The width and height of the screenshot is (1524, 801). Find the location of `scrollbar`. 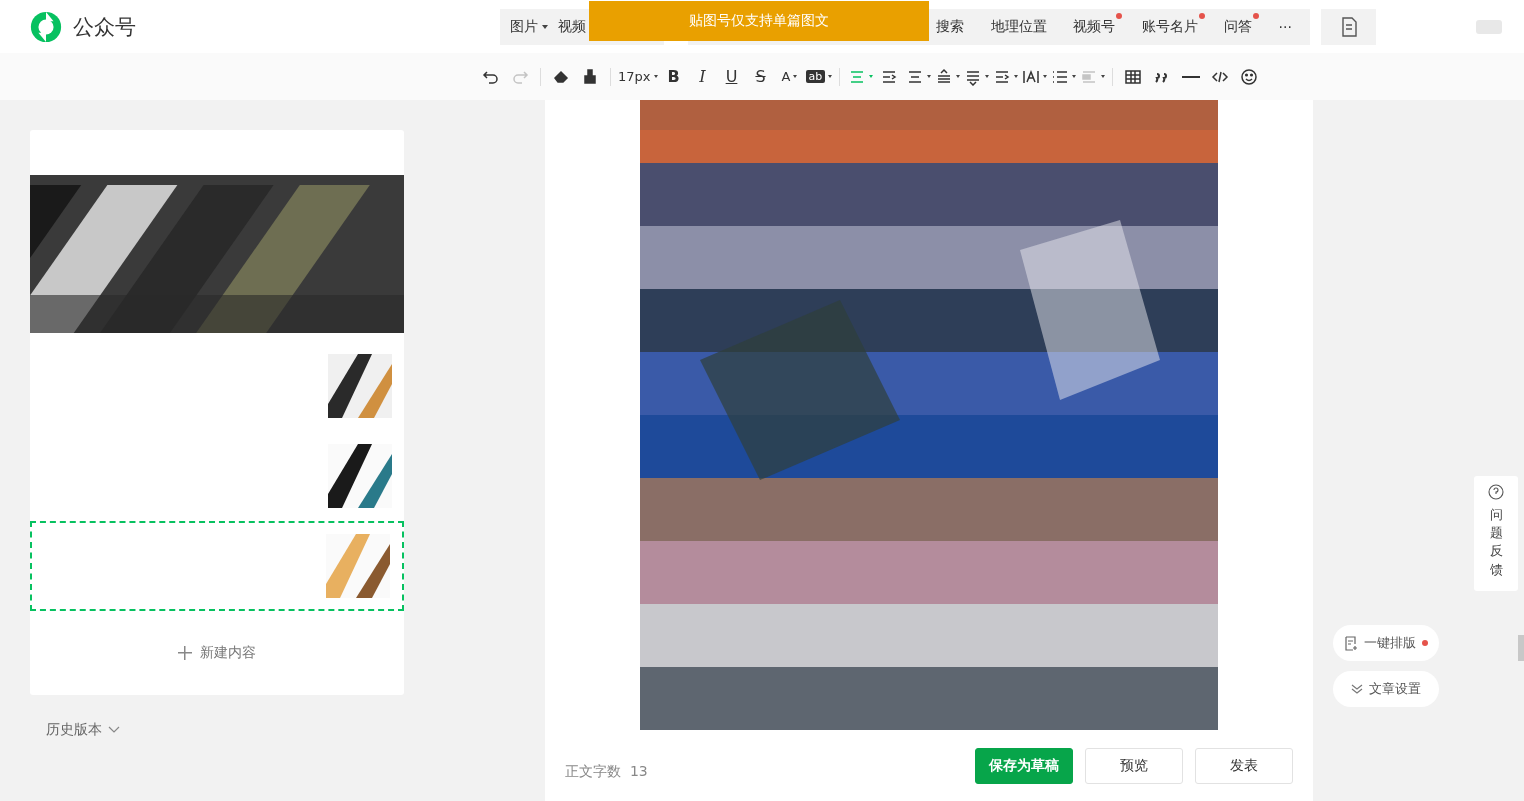

scrollbar is located at coordinates (1521, 648).